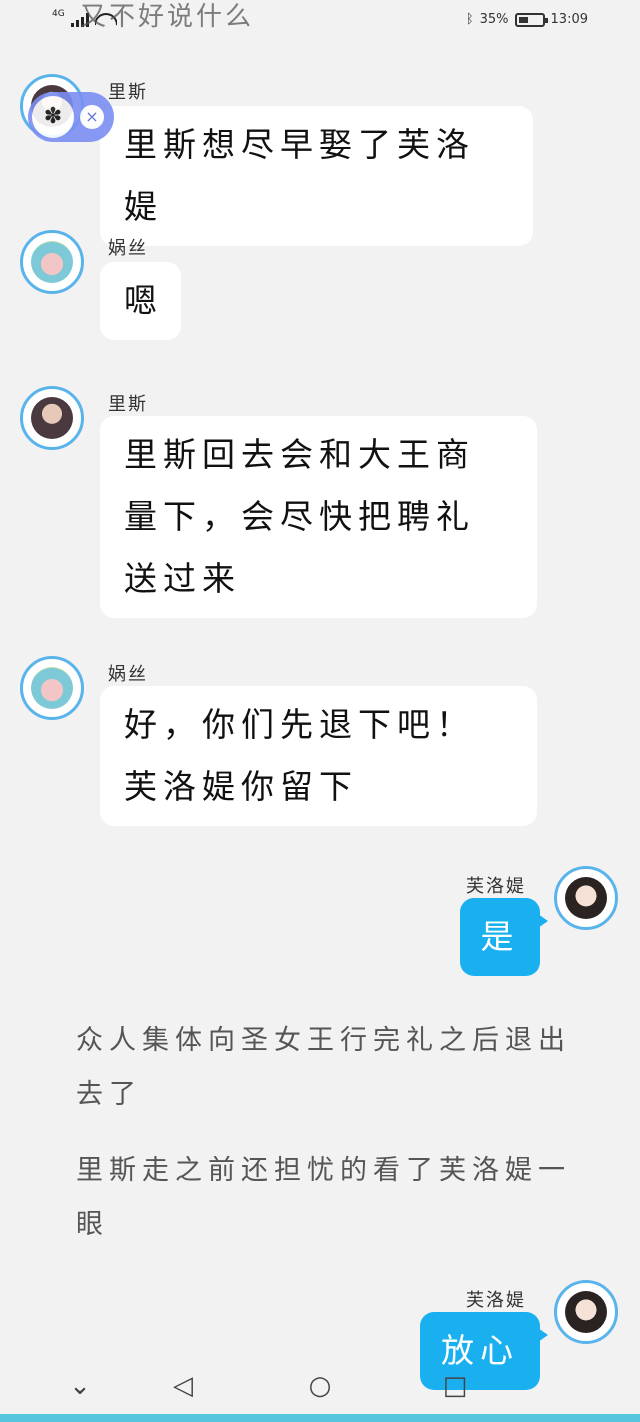  Describe the element at coordinates (316, 176) in the screenshot. I see `message-bubble: 里斯想尽早娶了芙洛媞` at that location.